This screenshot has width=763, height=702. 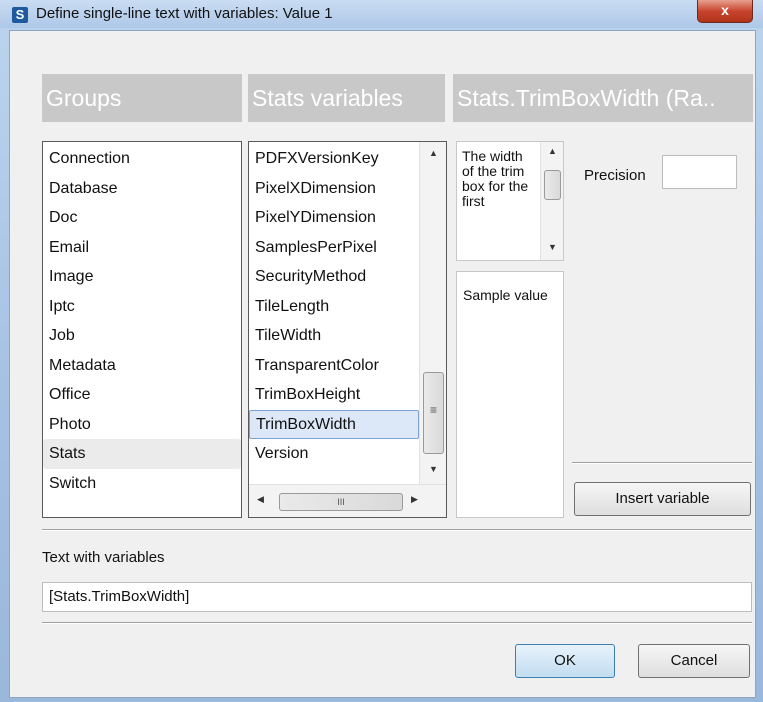 I want to click on app-icon: S, so click(x=20, y=15).